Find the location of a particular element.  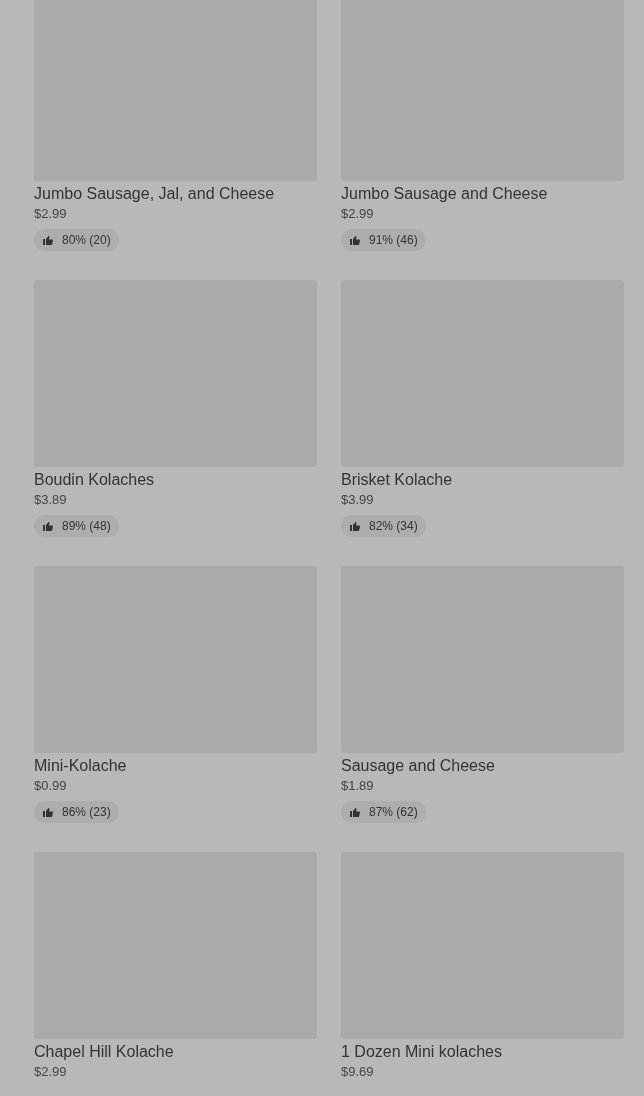

rating-text: 89% (48) is located at coordinates (86, 526).